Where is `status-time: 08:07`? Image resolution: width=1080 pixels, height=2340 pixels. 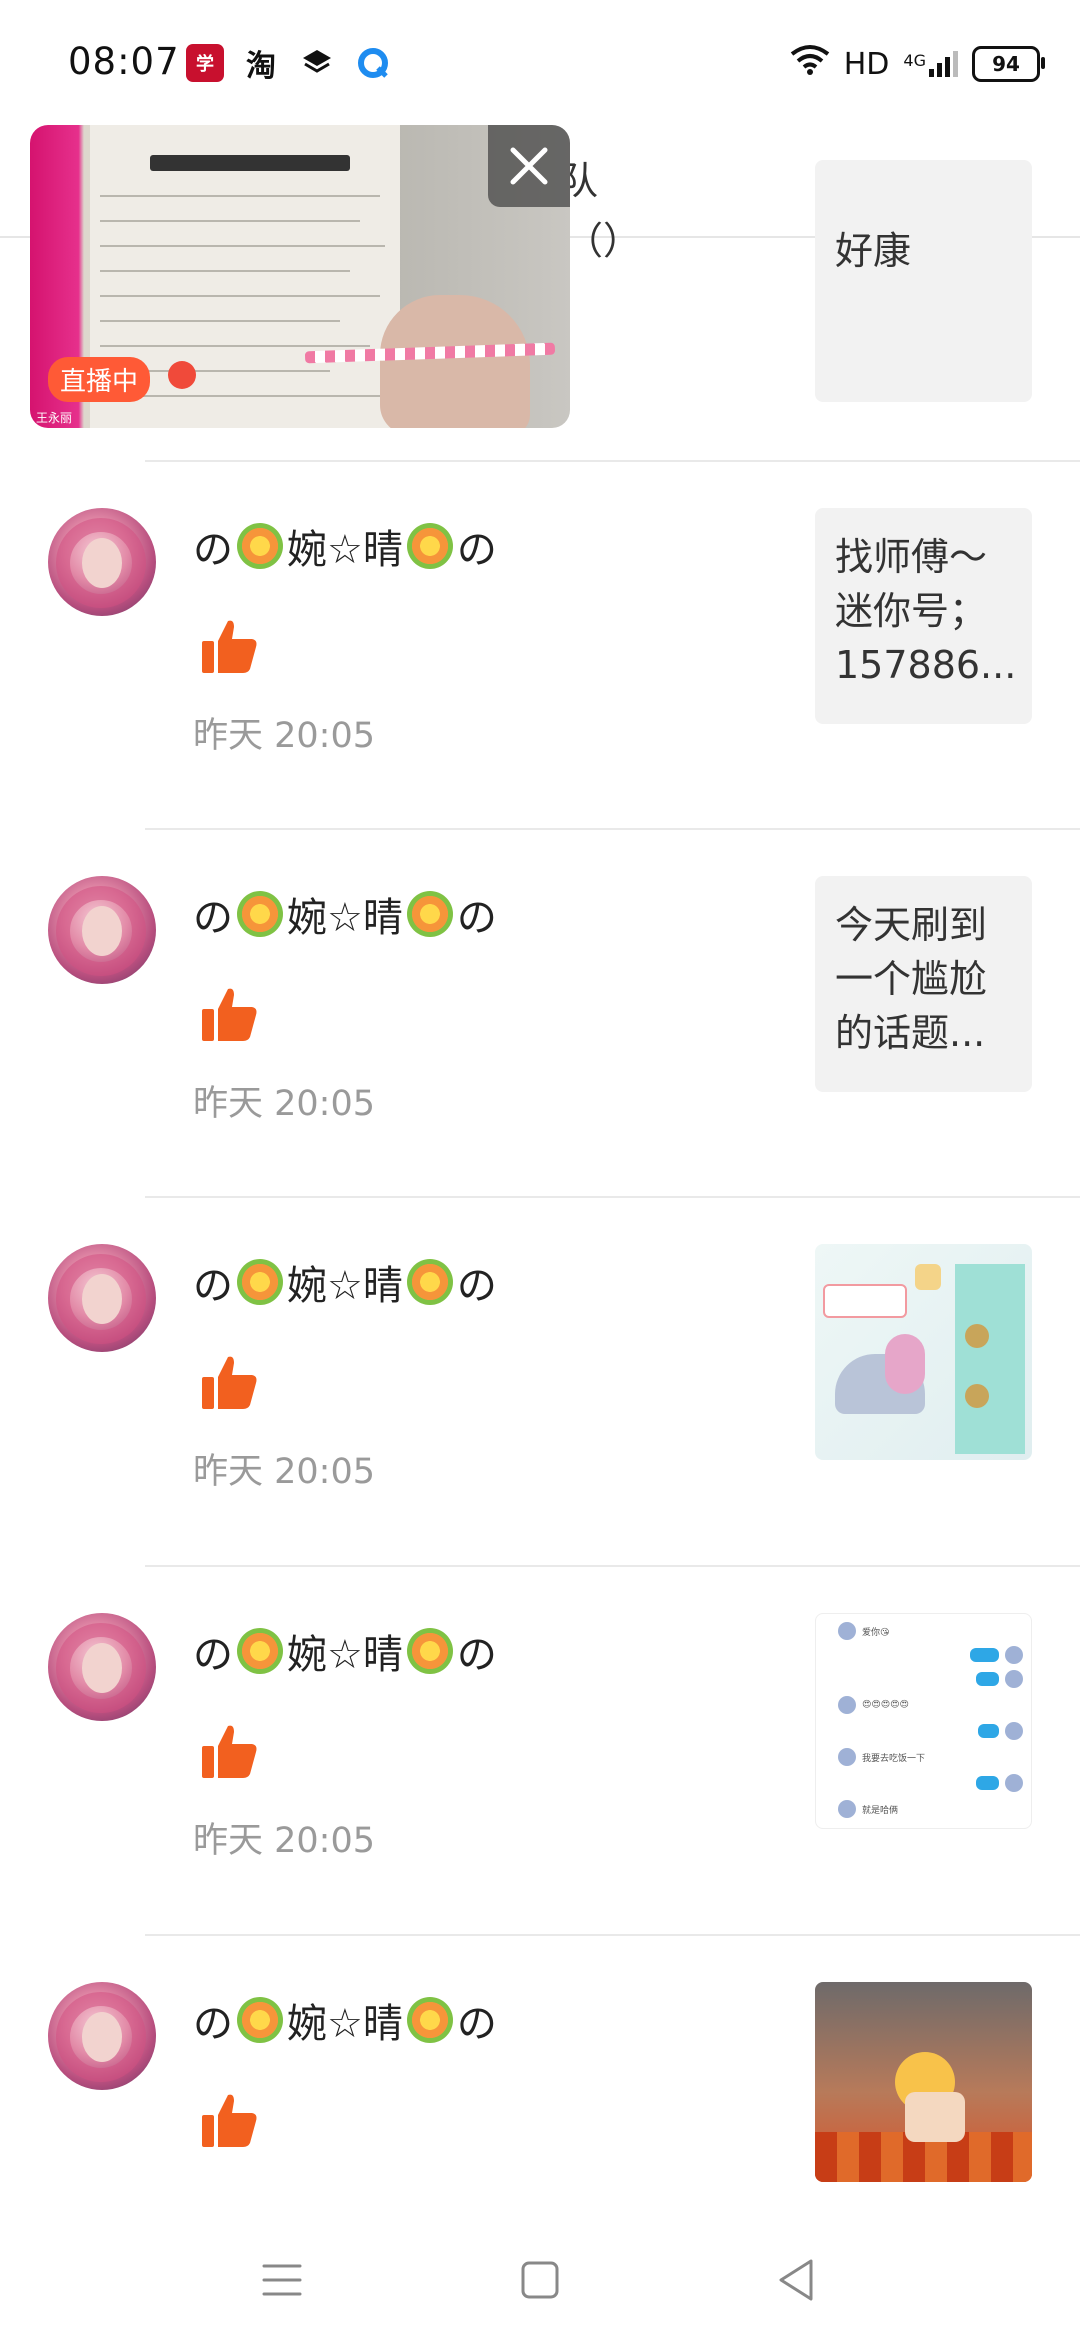 status-time: 08:07 is located at coordinates (124, 61).